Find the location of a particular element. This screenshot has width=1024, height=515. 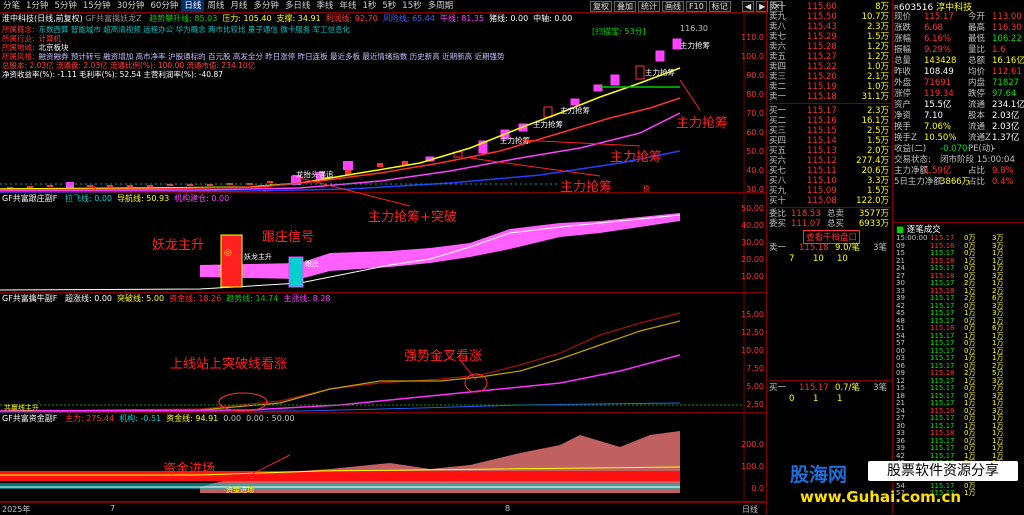

quote-label: 振幅 is located at coordinates (903, 50).